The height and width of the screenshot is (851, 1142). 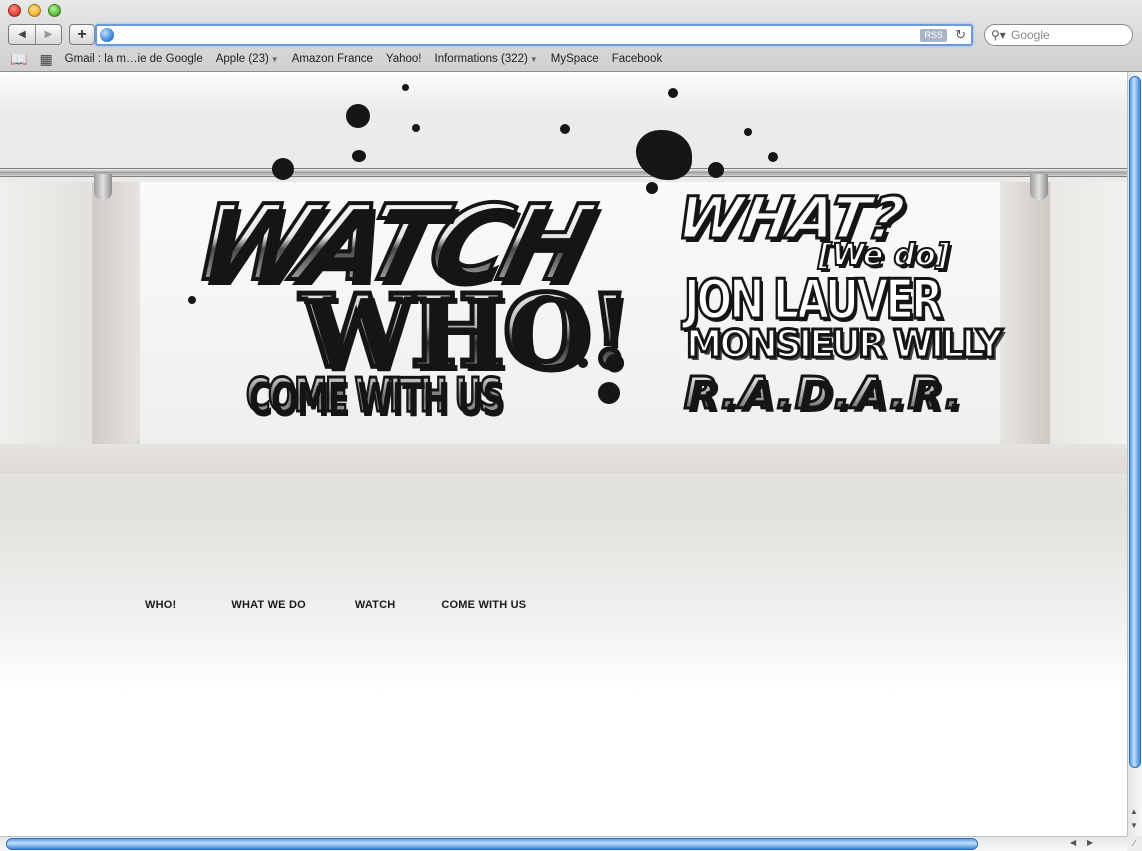 I want to click on forward-arrow-icon: ▶, so click(x=48, y=34).